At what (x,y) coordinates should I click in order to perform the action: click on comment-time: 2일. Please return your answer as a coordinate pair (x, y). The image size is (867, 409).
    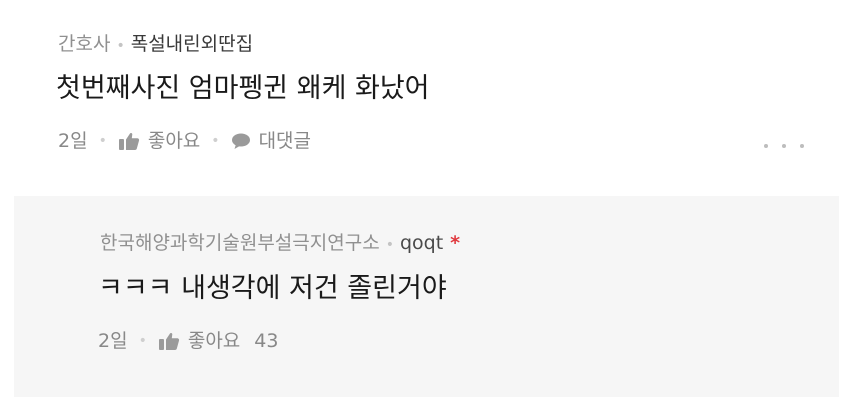
    Looking at the image, I should click on (73, 141).